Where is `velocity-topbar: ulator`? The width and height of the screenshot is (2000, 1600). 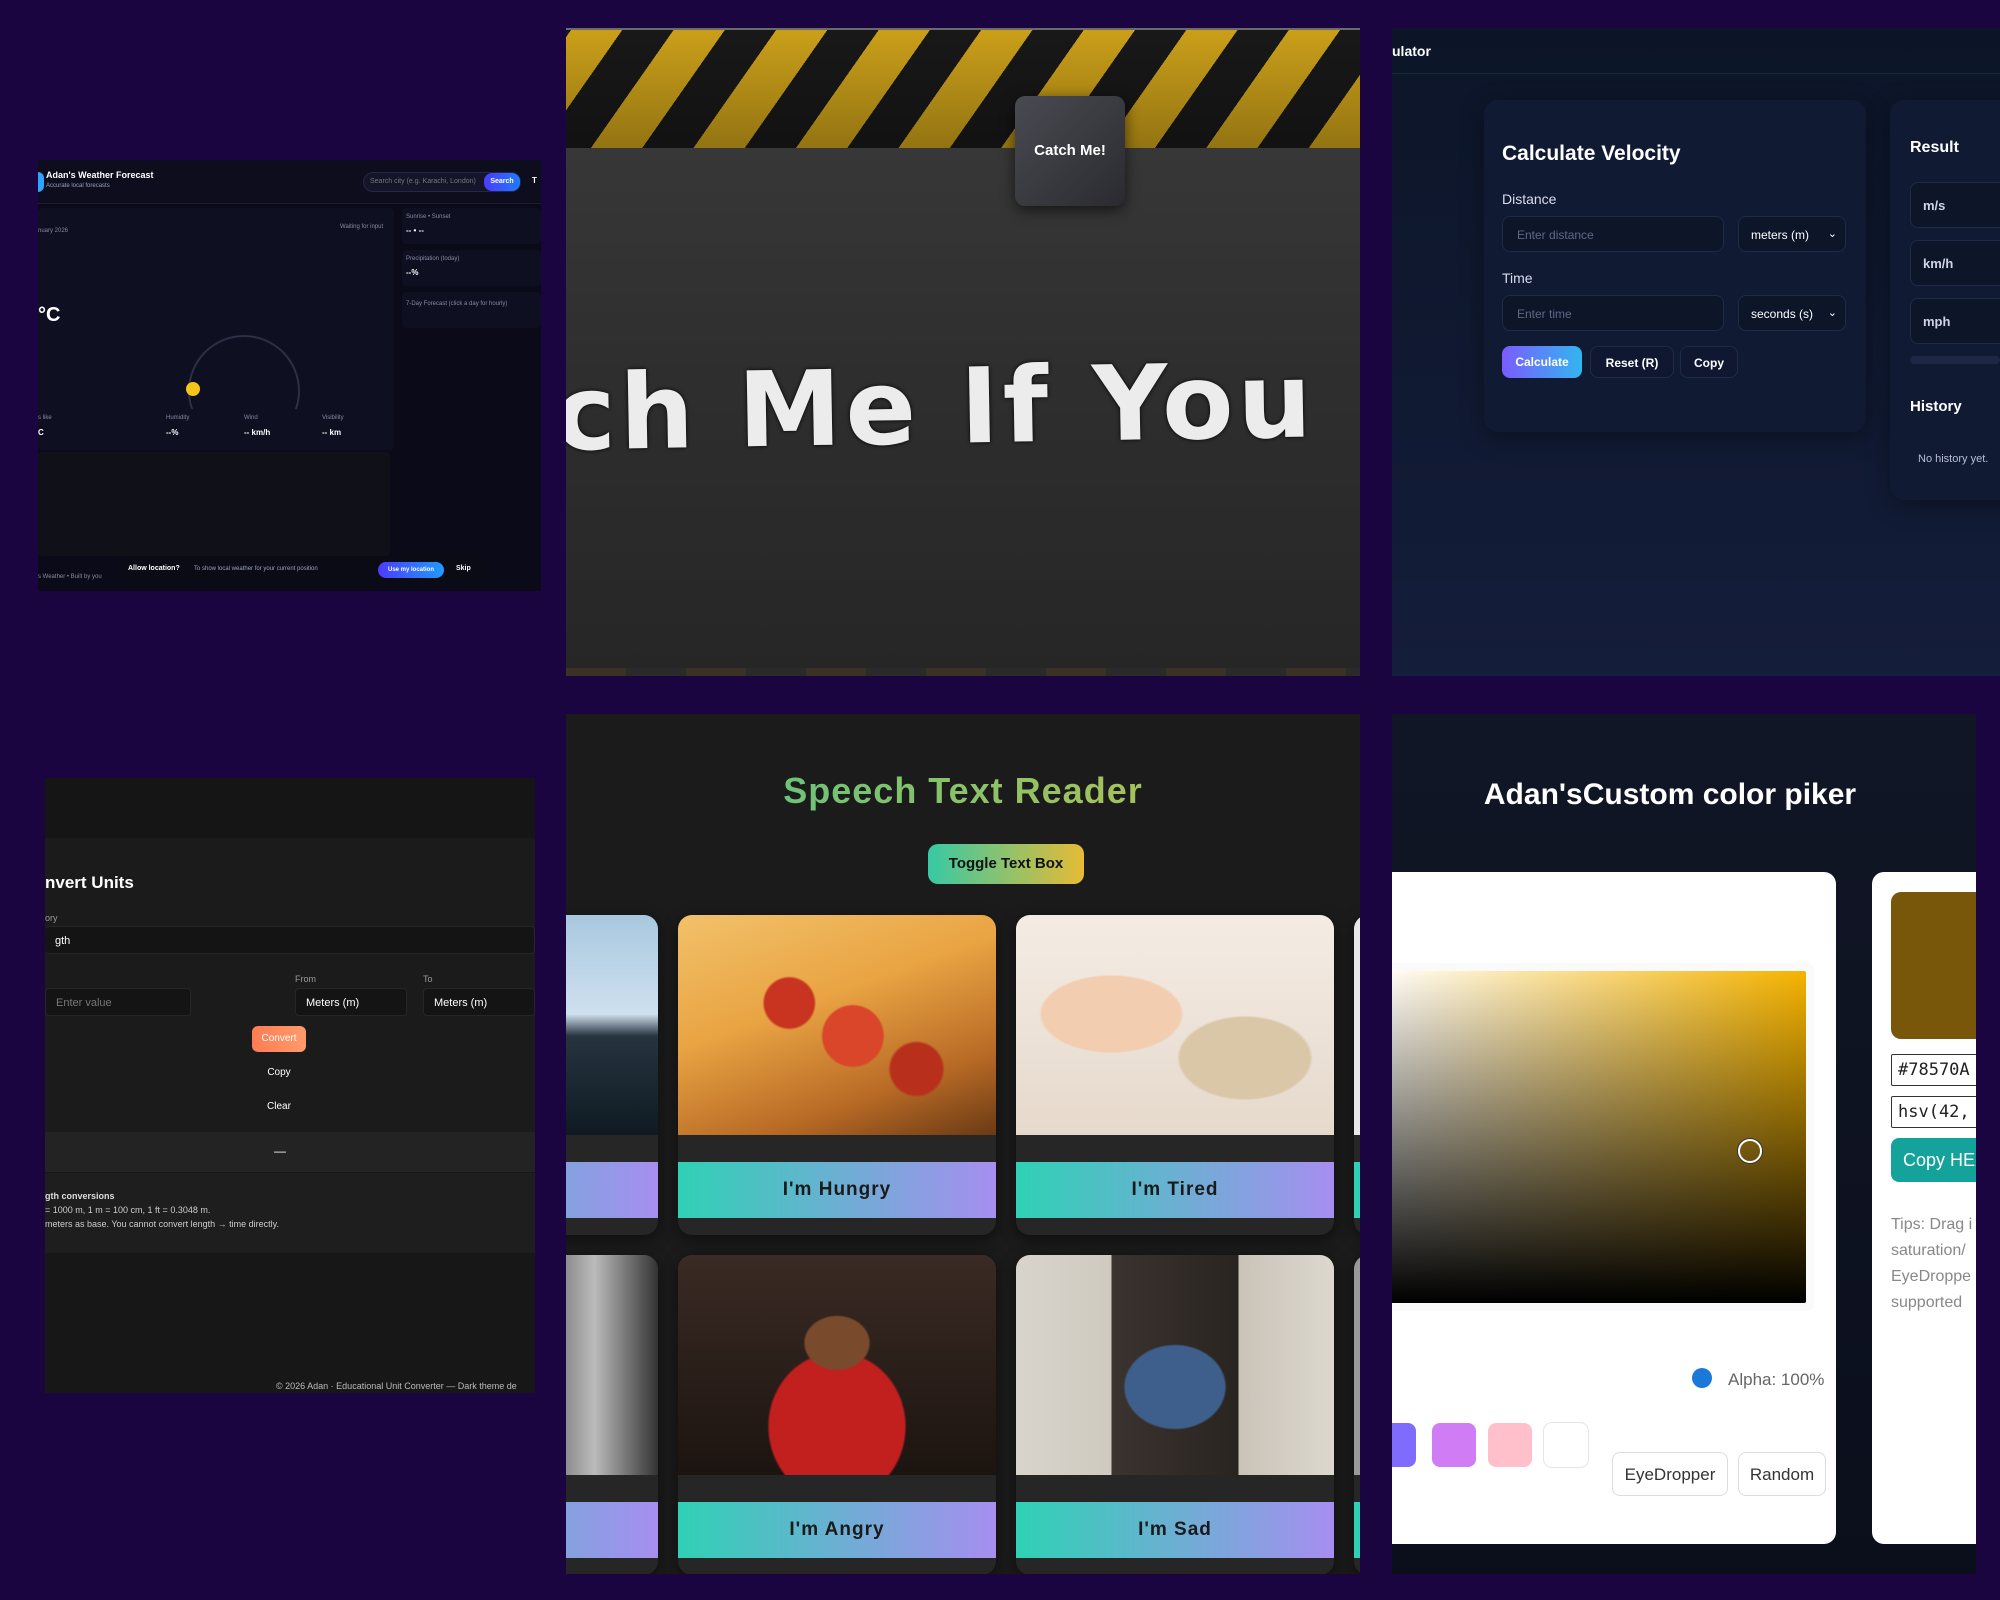
velocity-topbar: ulator is located at coordinates (1696, 51).